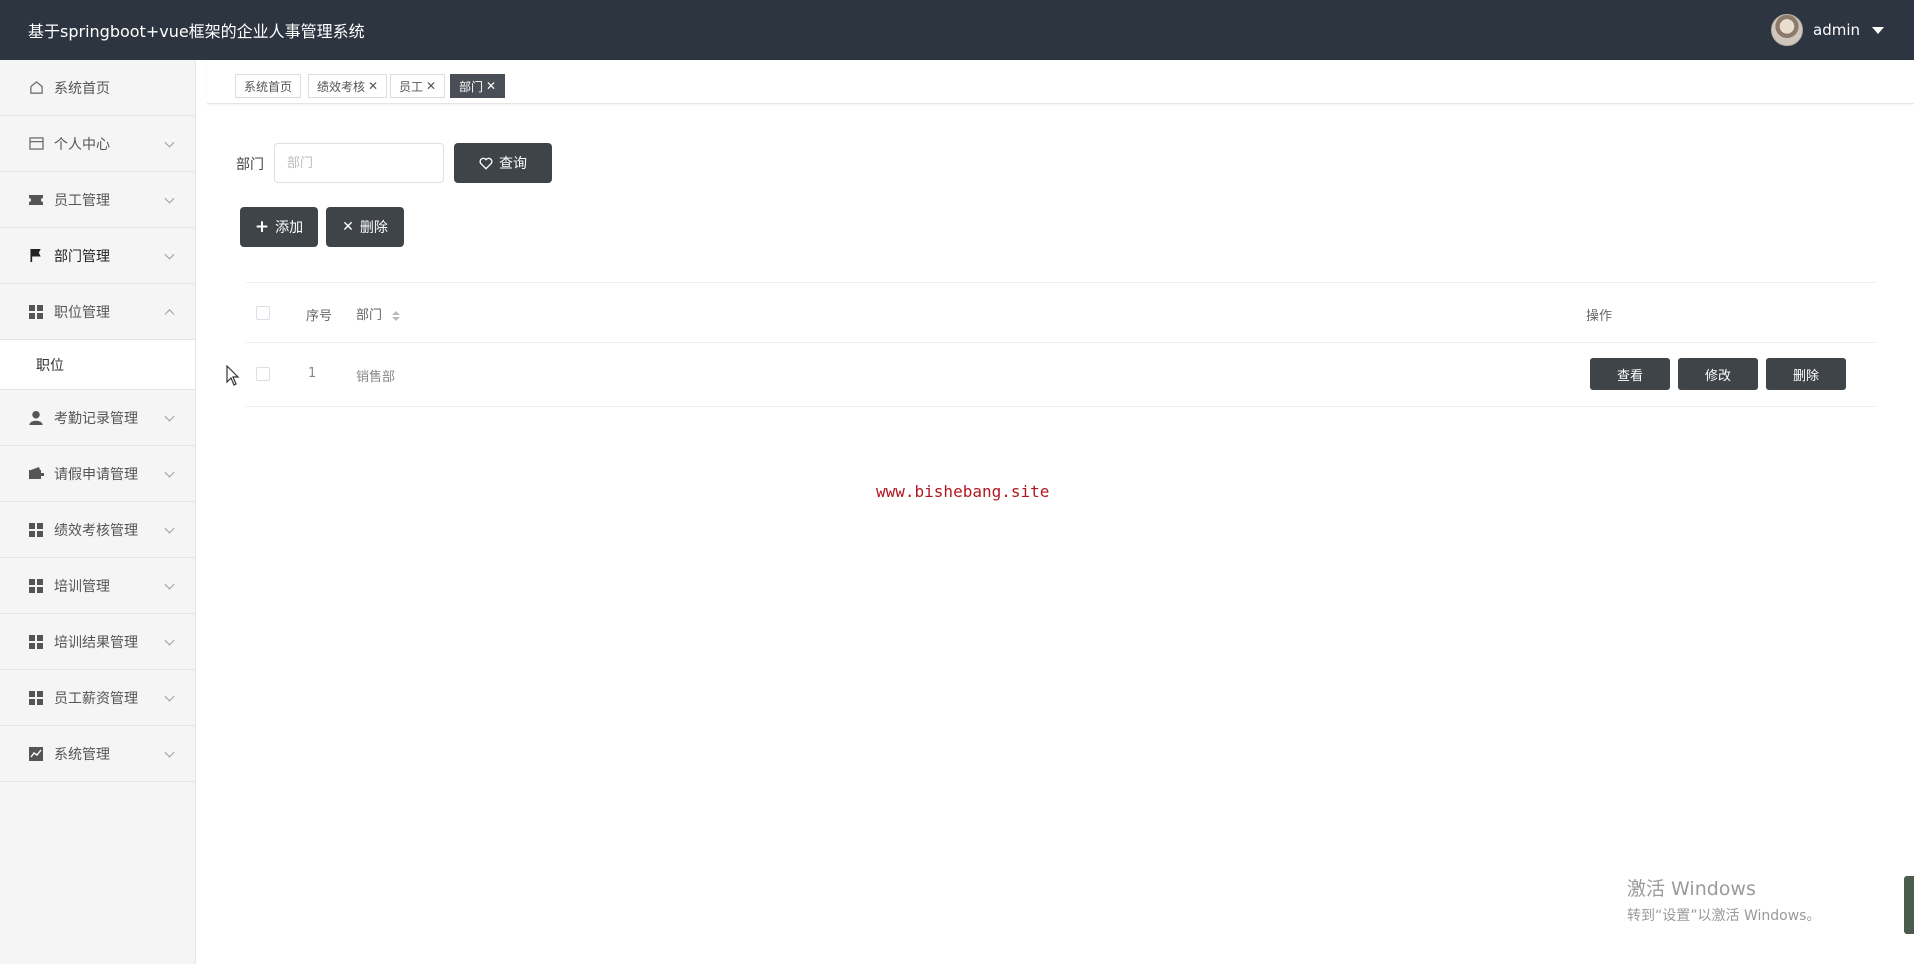 The image size is (1914, 964). Describe the element at coordinates (1060, 82) in the screenshot. I see `tab-bar: 系统首页 绩效考核 ✕ 员工 ✕ 部门 ✕` at that location.